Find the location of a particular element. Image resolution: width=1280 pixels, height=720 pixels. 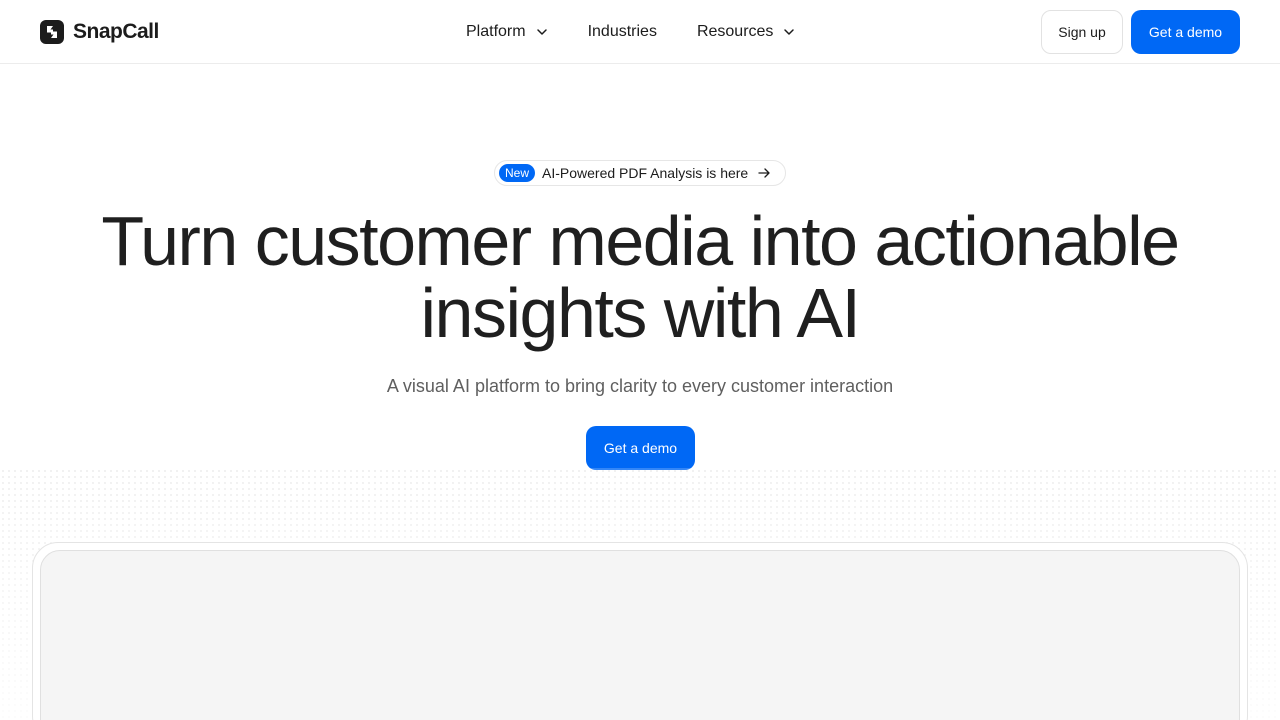

get-demo-button-hero: Get a demo is located at coordinates (640, 448).